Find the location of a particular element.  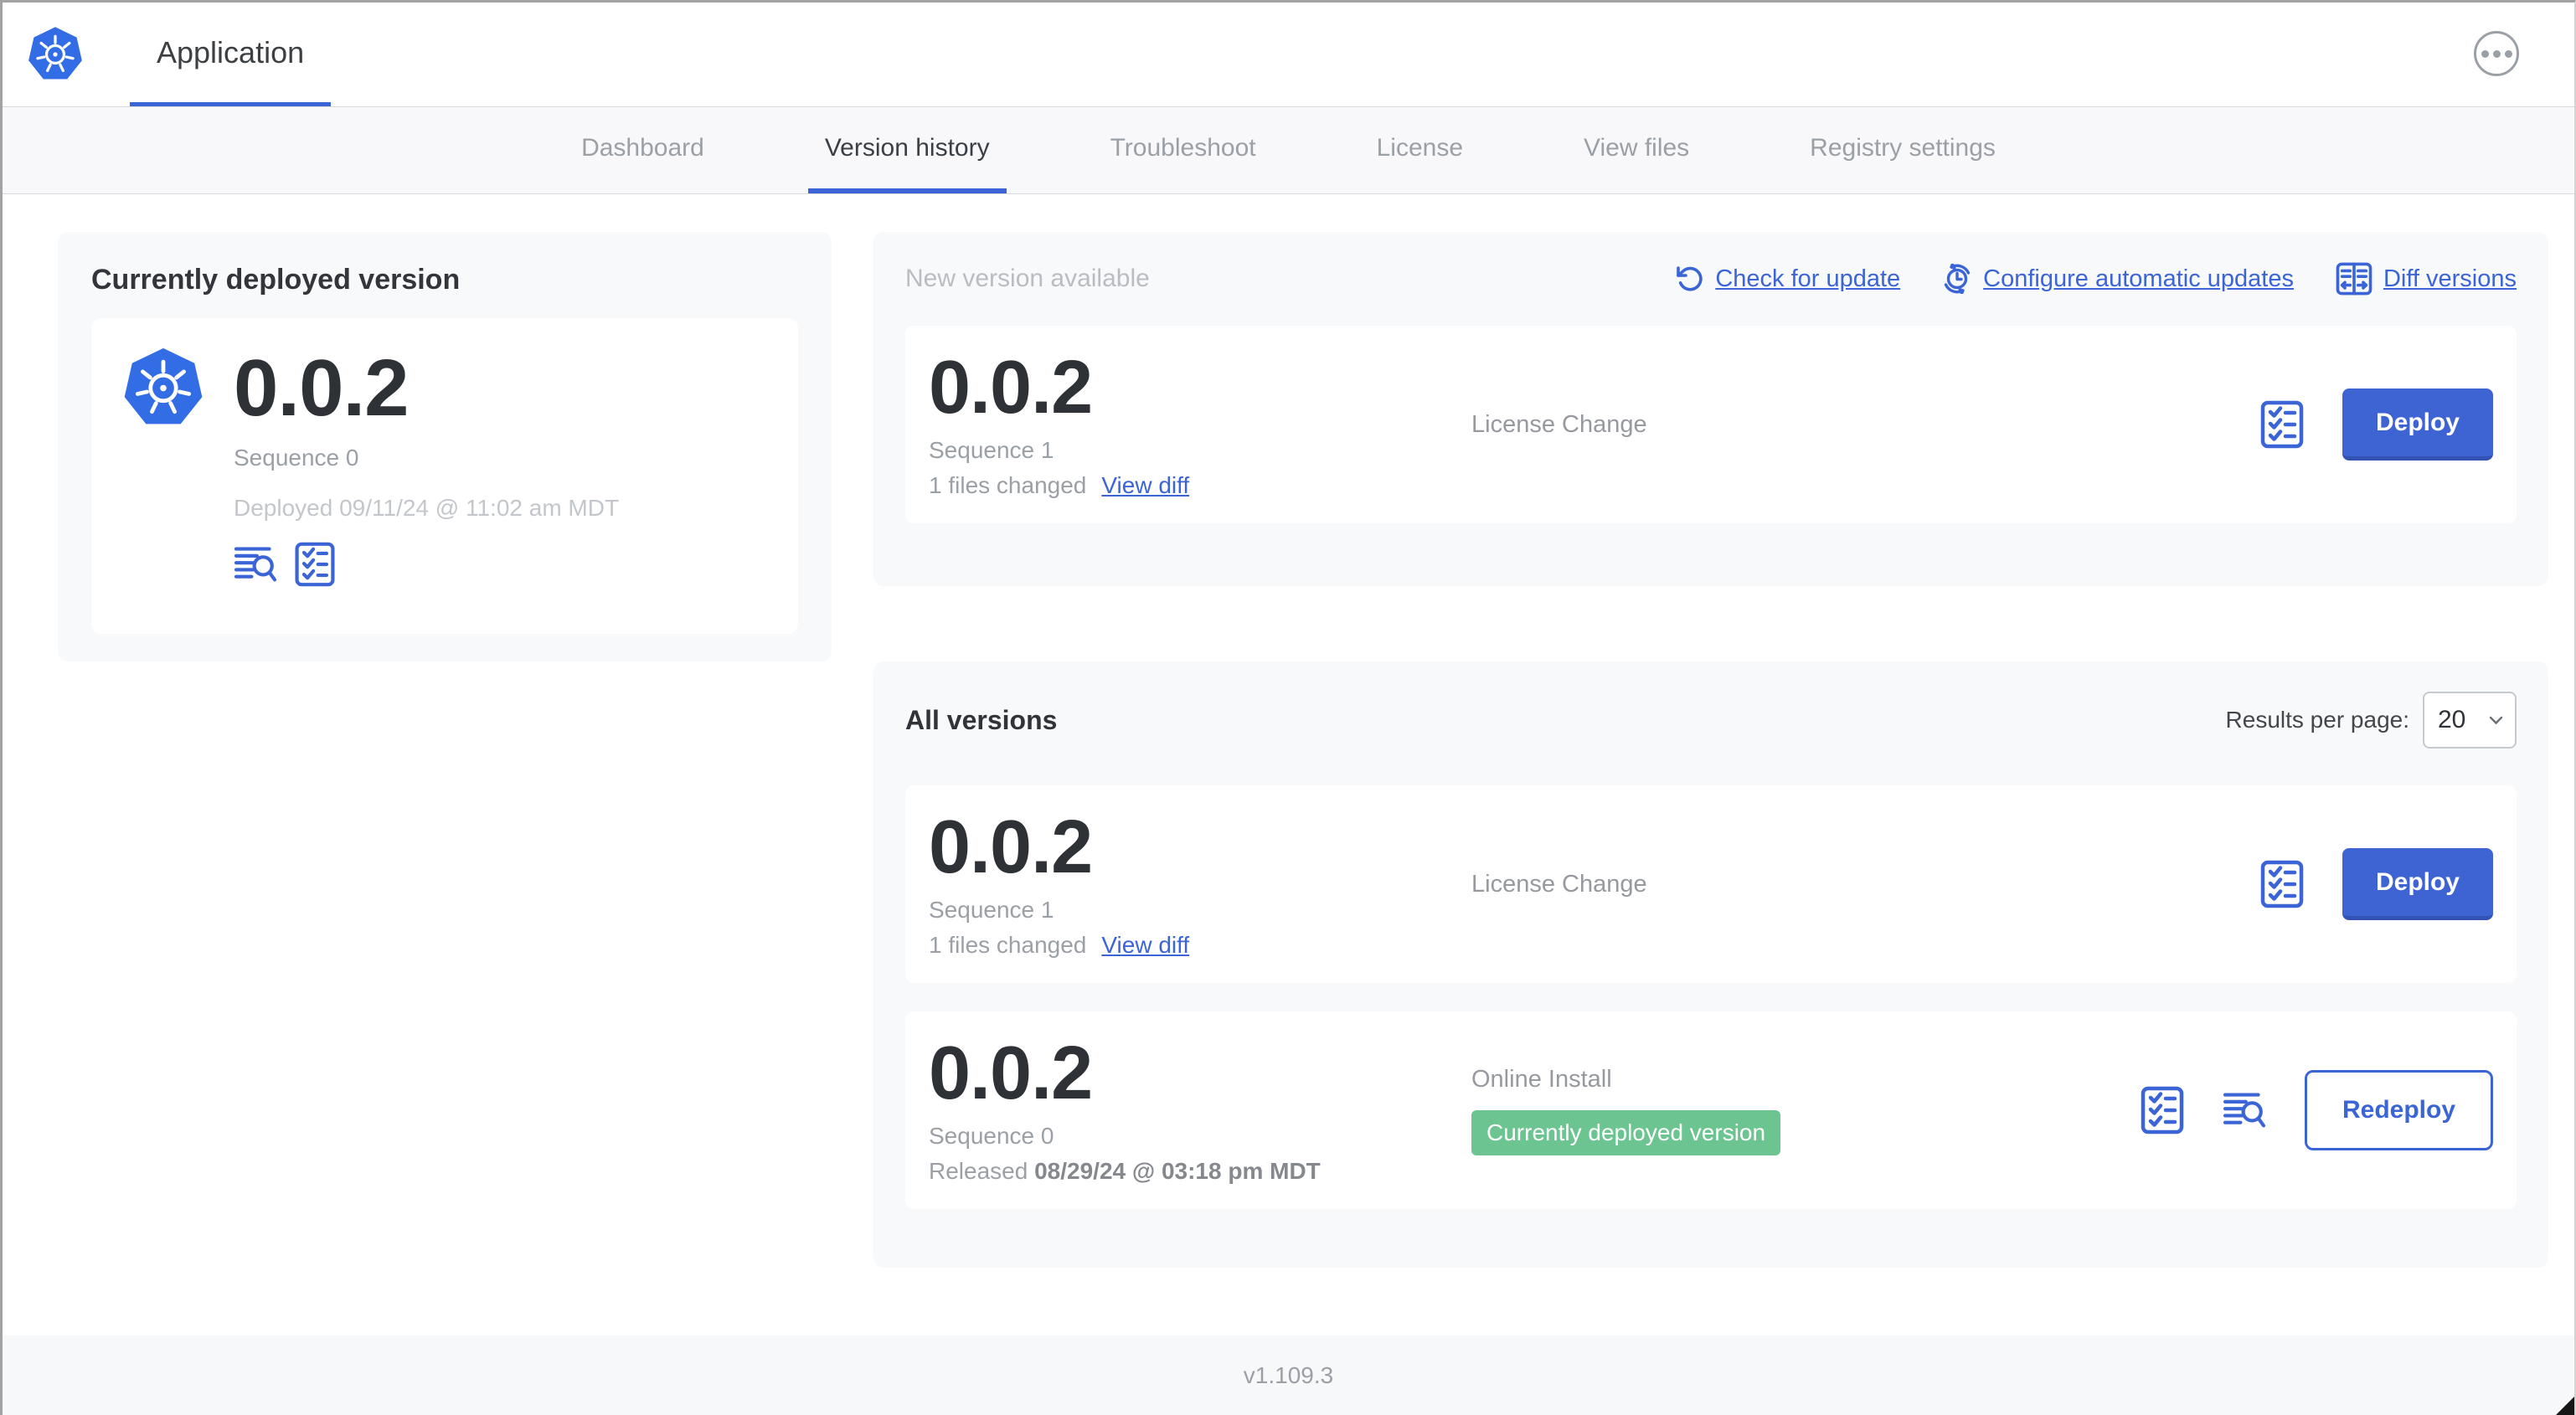

check-for-update-label: Check for update is located at coordinates (1808, 278).